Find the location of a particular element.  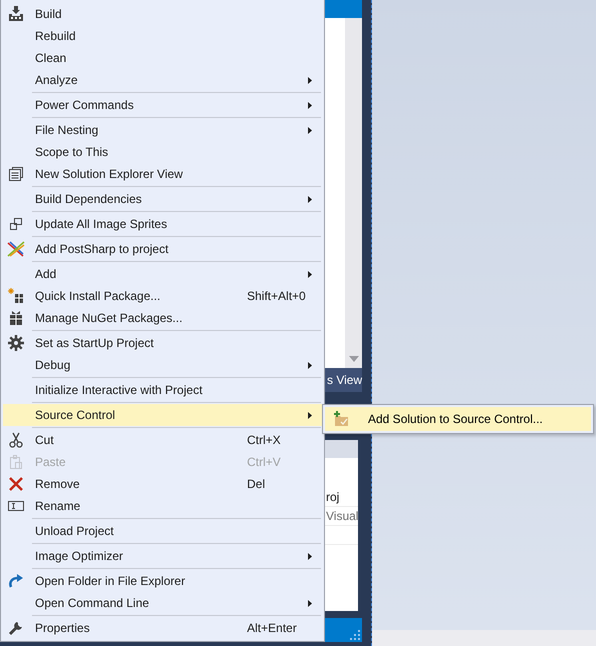

menu-item: Image Optimizer is located at coordinates (162, 556).